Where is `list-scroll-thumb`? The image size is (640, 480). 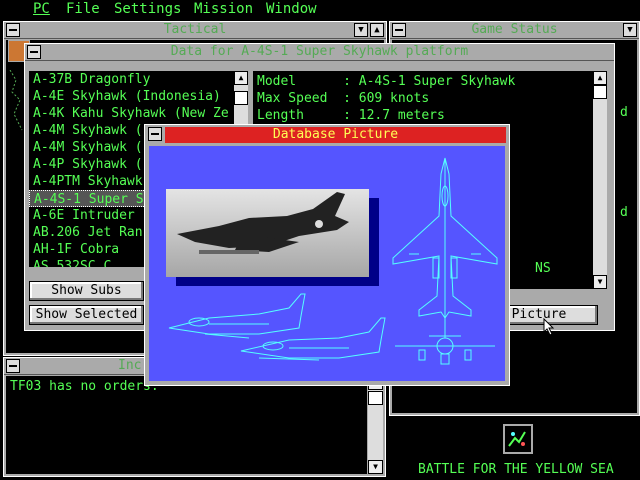 list-scroll-thumb is located at coordinates (241, 98).